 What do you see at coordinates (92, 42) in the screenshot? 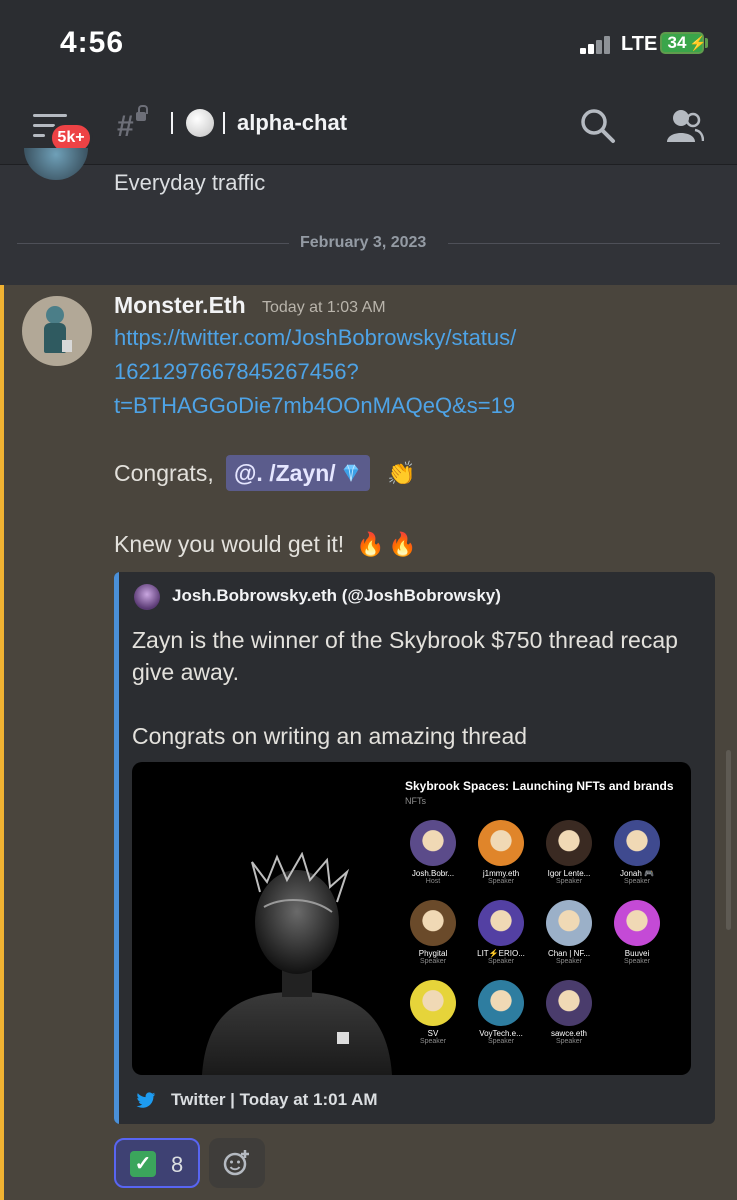
I see `status-time: 4:56` at bounding box center [92, 42].